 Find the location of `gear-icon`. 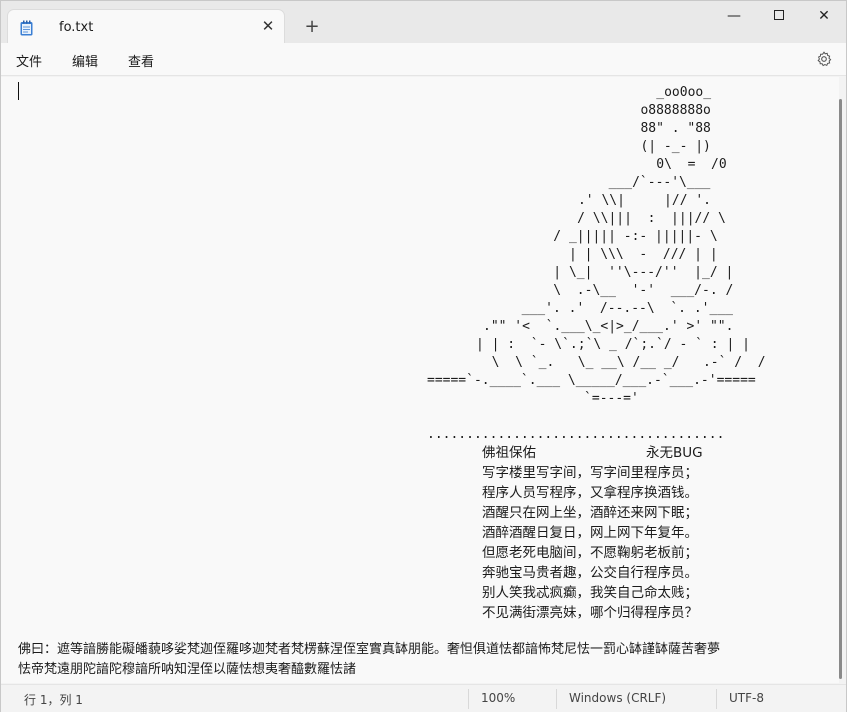

gear-icon is located at coordinates (824, 59).